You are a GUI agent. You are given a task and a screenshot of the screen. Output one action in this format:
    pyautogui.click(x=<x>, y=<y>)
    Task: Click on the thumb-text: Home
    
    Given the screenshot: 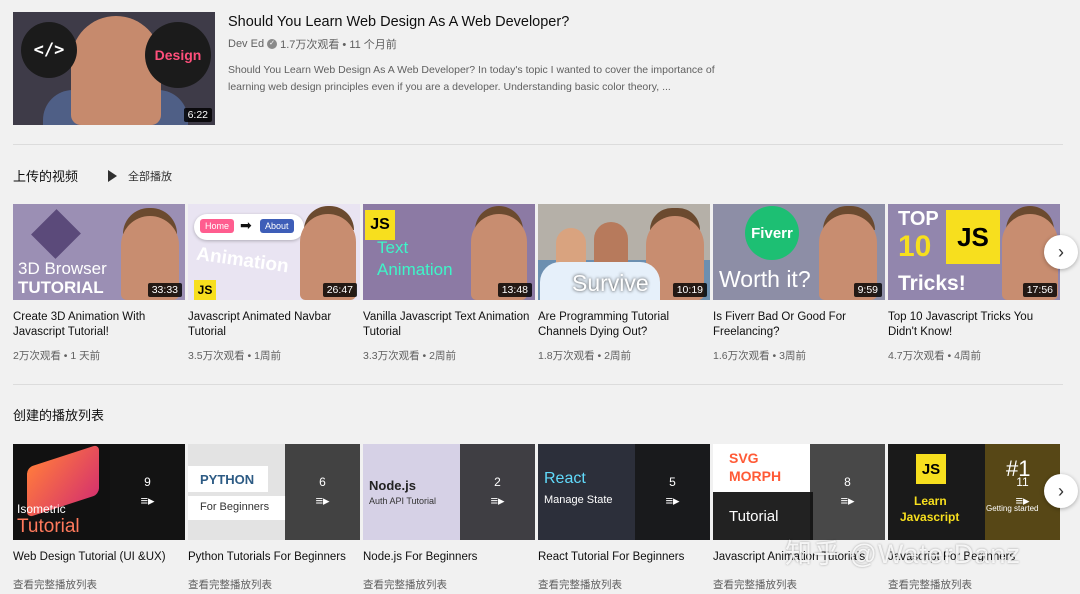 What is the action you would take?
    pyautogui.click(x=217, y=226)
    